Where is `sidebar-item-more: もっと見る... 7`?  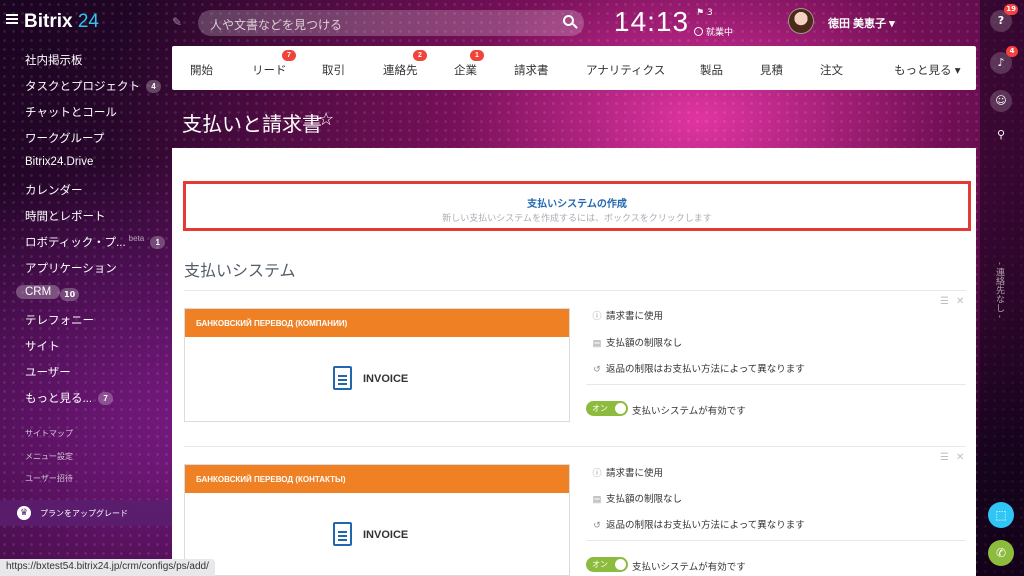
sidebar-item-more: もっと見る... 7 is located at coordinates (69, 398).